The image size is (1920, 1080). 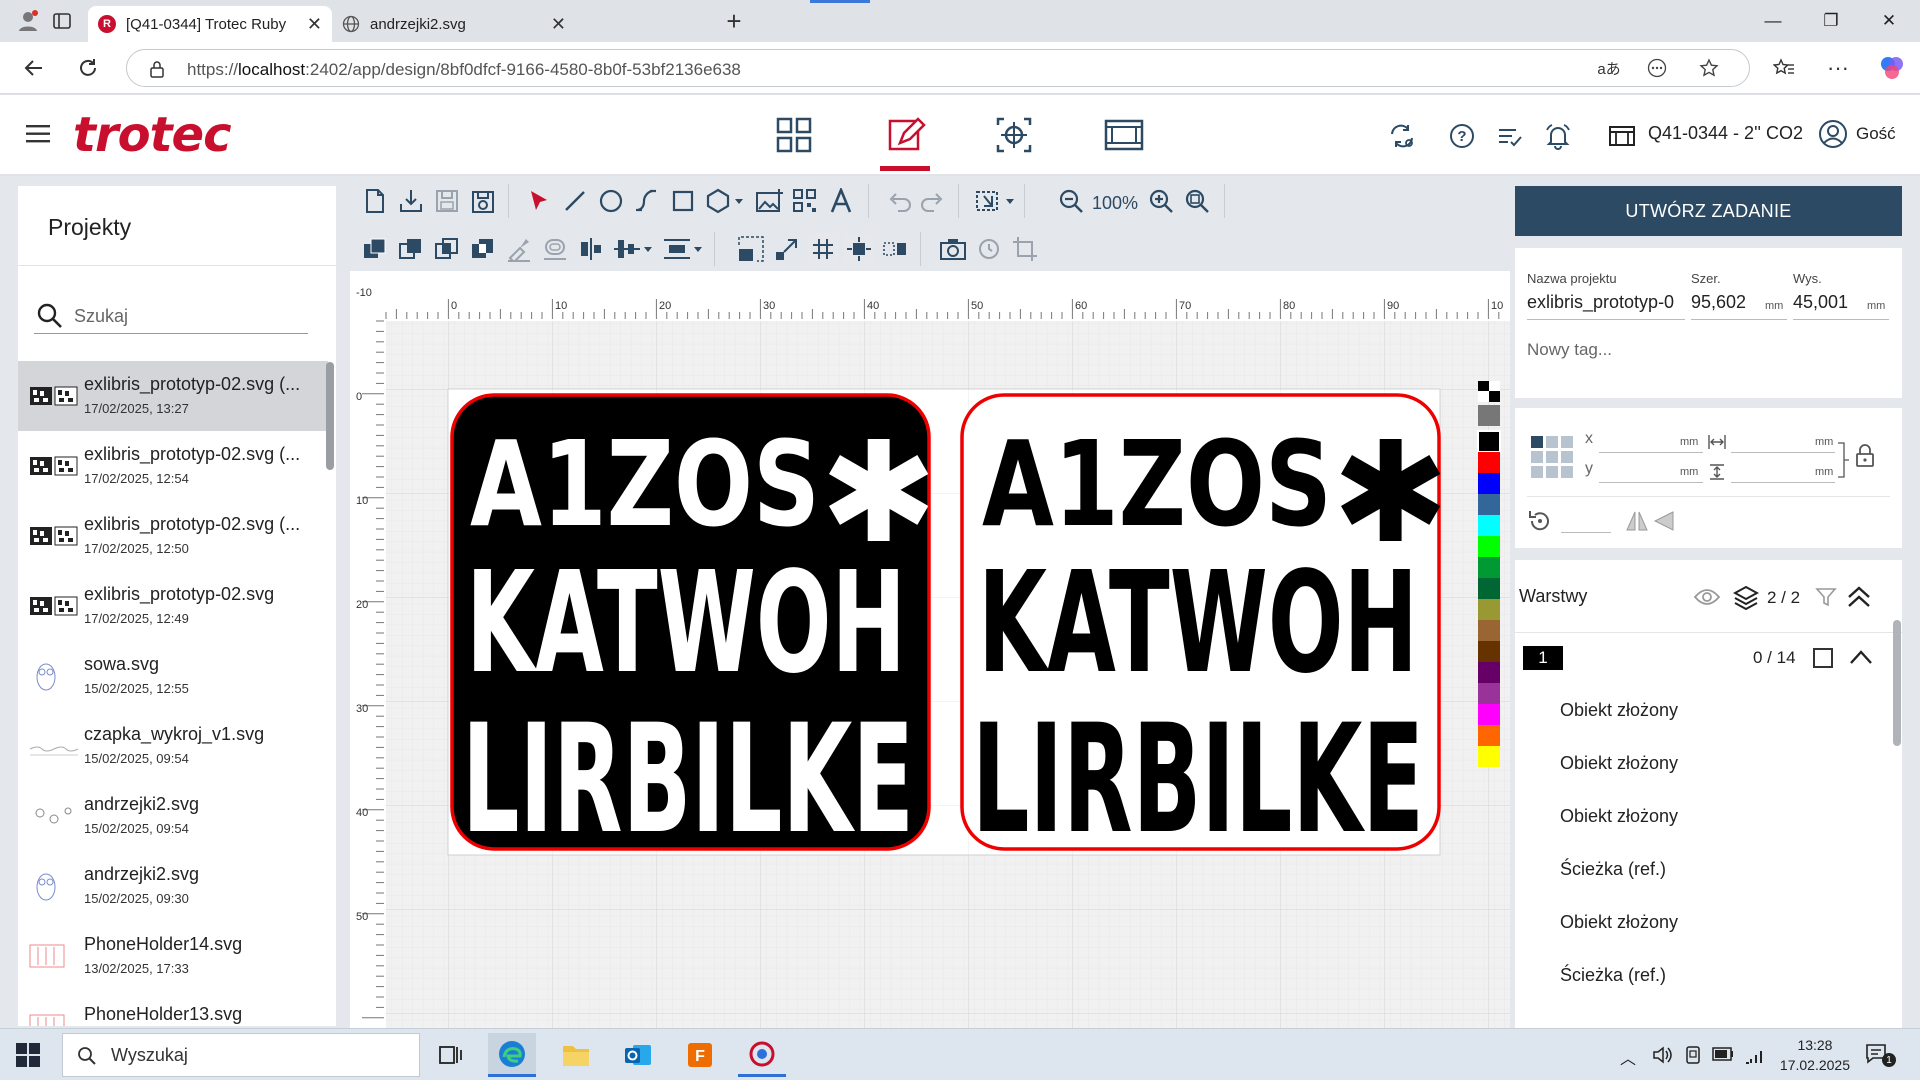 What do you see at coordinates (1838, 68) in the screenshot?
I see `settings-more-icon: ···` at bounding box center [1838, 68].